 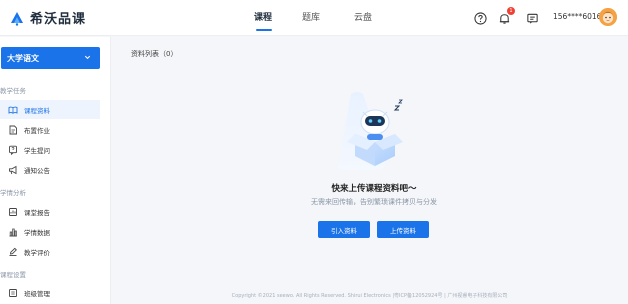 I want to click on sidebar-item-learning-data: 学情数据, so click(x=50, y=231).